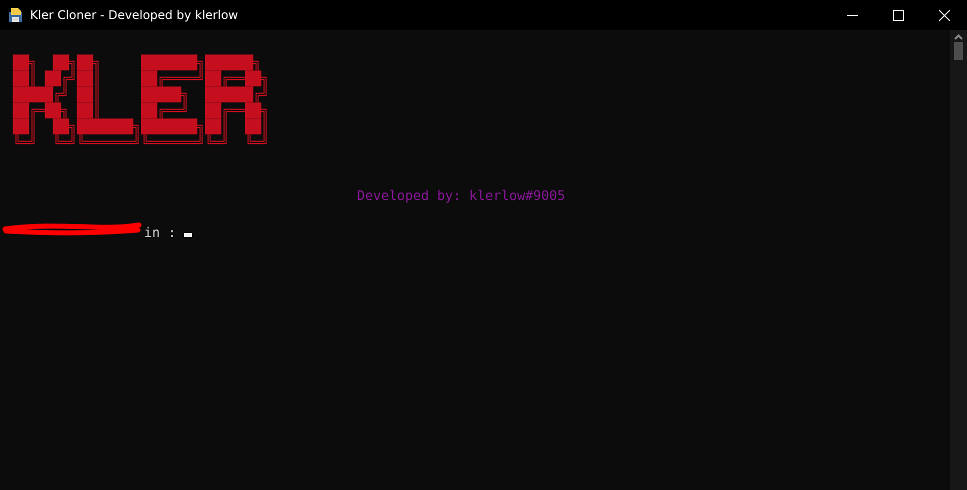 The width and height of the screenshot is (967, 490). I want to click on credit-text: Developed by: klerlow#9005, so click(461, 197).